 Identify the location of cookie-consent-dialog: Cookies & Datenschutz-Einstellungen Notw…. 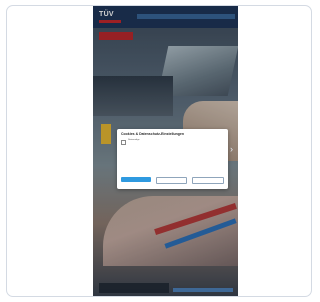
(172, 159).